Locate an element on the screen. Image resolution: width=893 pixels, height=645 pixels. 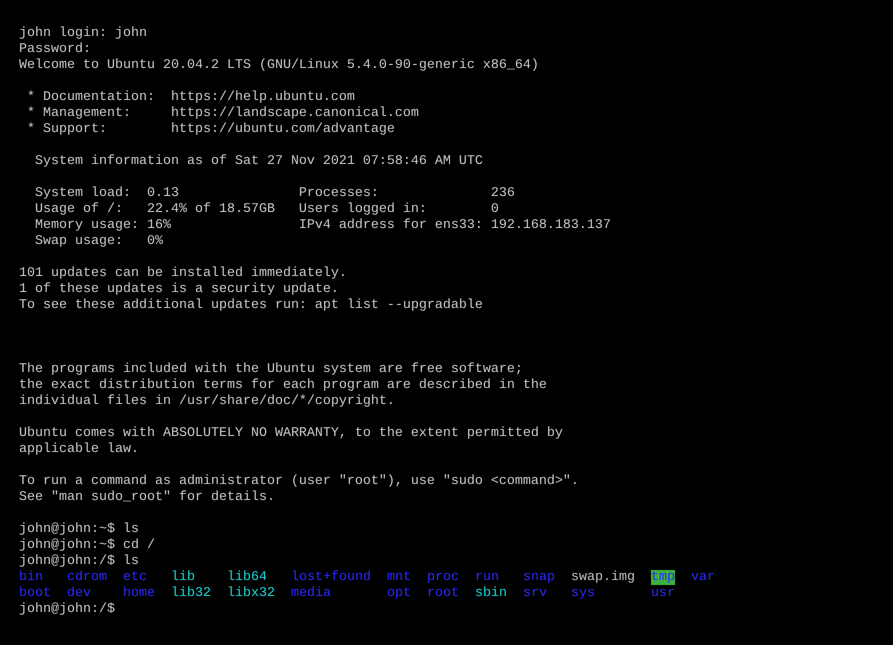
file-listing-entry: run is located at coordinates (486, 577).